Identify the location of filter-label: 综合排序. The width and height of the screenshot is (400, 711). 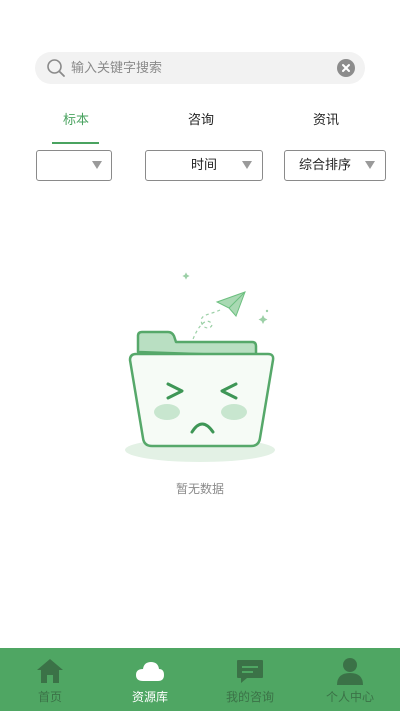
(324, 165).